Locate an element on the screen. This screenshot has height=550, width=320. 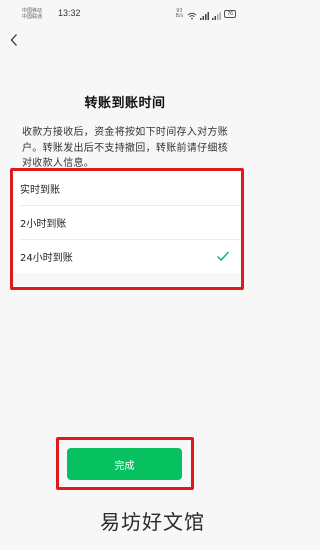
checkmark-icon is located at coordinates (223, 256).